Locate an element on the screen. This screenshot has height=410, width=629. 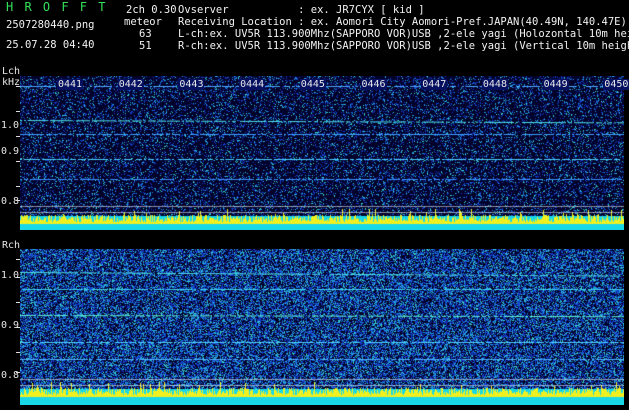
time-label-0448: 0448 is located at coordinates (494, 84).